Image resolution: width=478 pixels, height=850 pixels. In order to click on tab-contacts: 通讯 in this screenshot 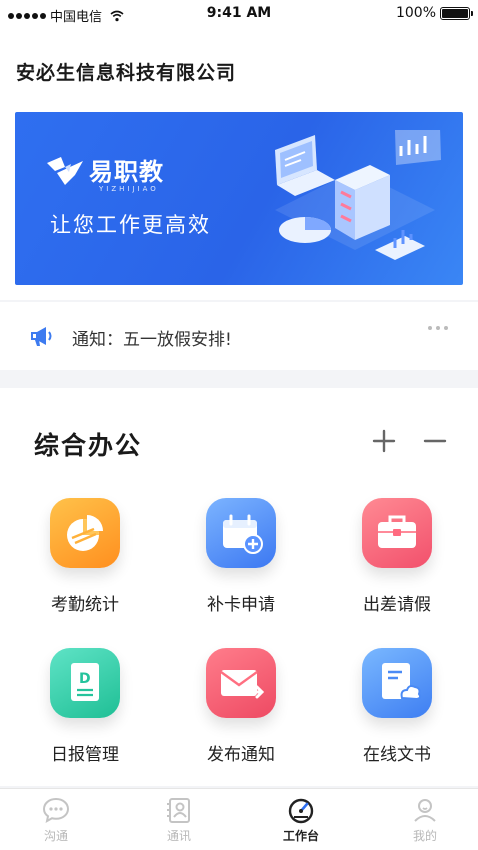, I will do `click(179, 819)`.